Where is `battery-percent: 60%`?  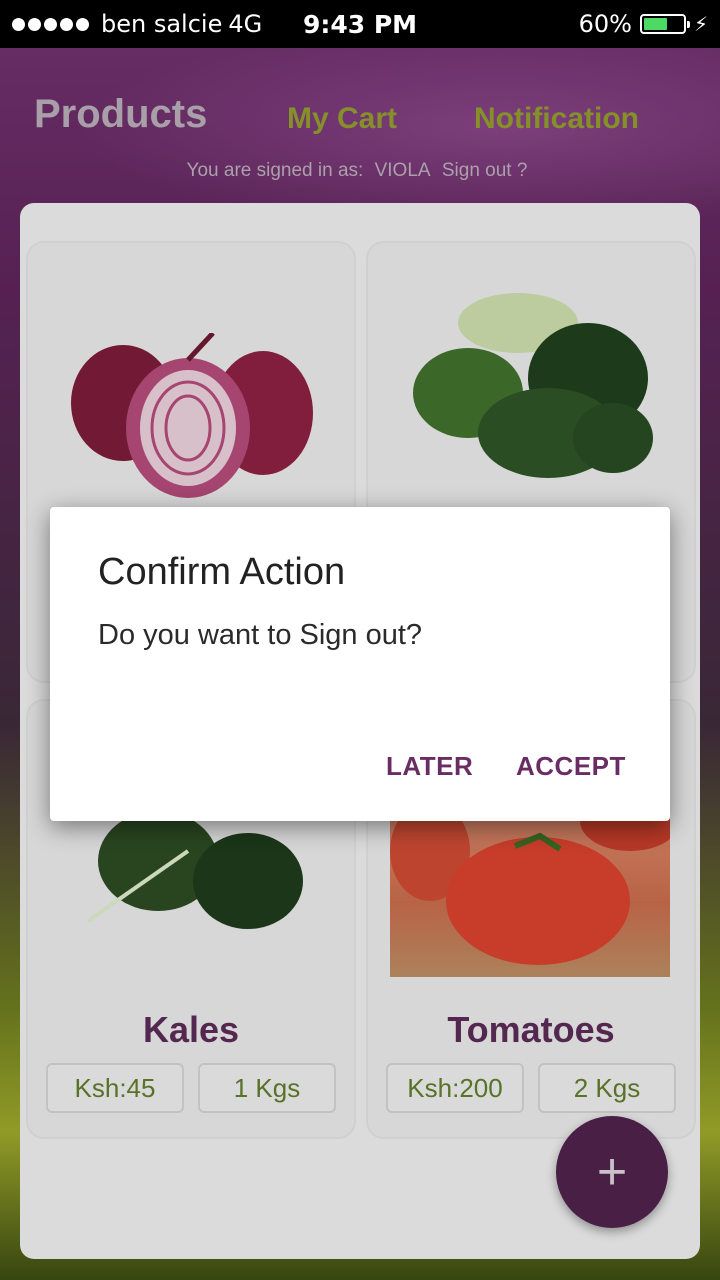 battery-percent: 60% is located at coordinates (605, 24).